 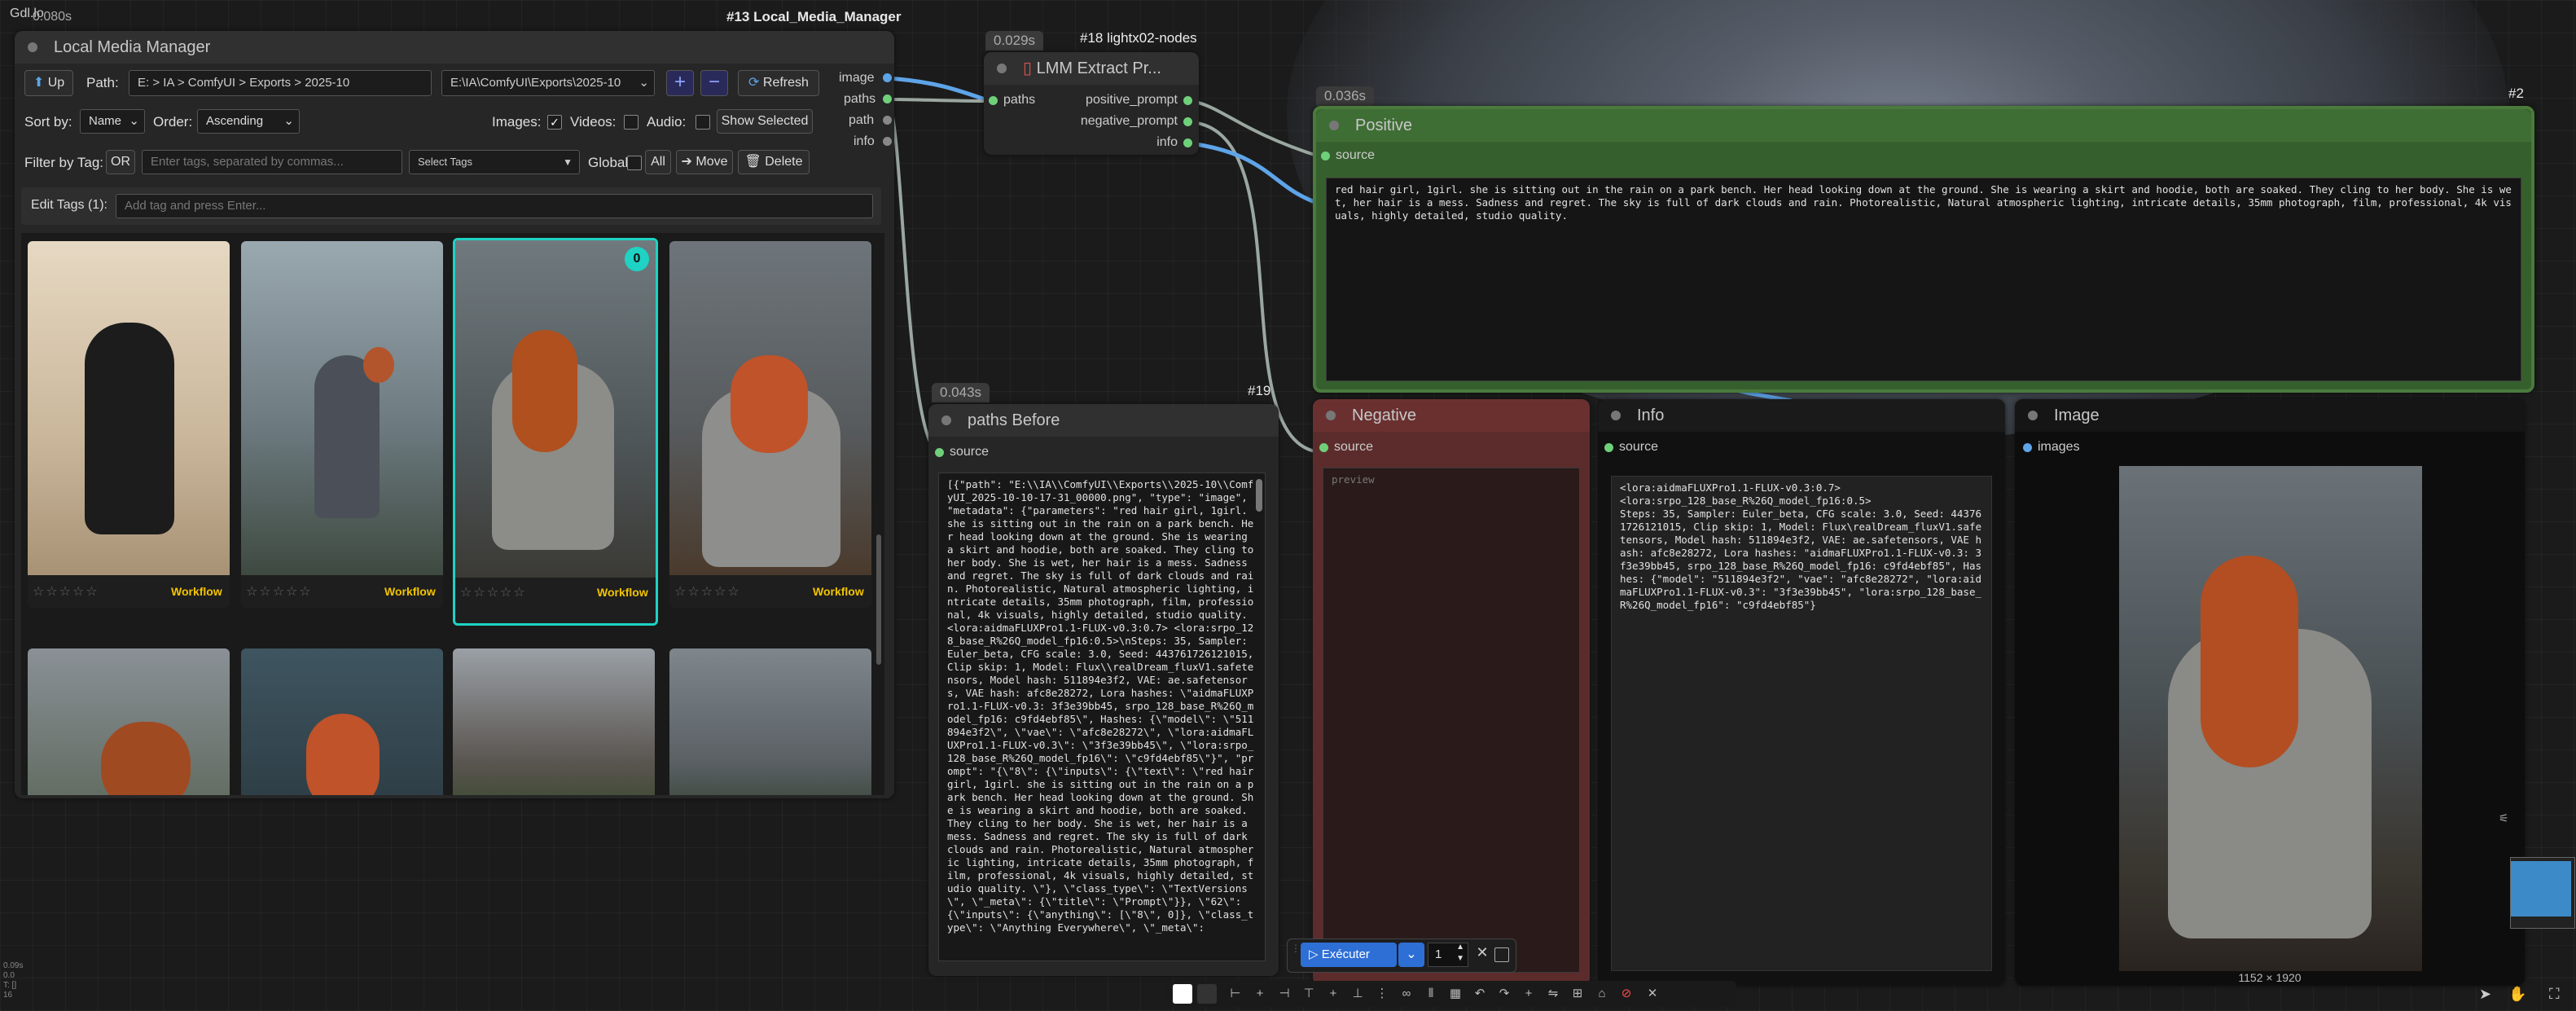 I want to click on videos-checkbox, so click(x=631, y=122).